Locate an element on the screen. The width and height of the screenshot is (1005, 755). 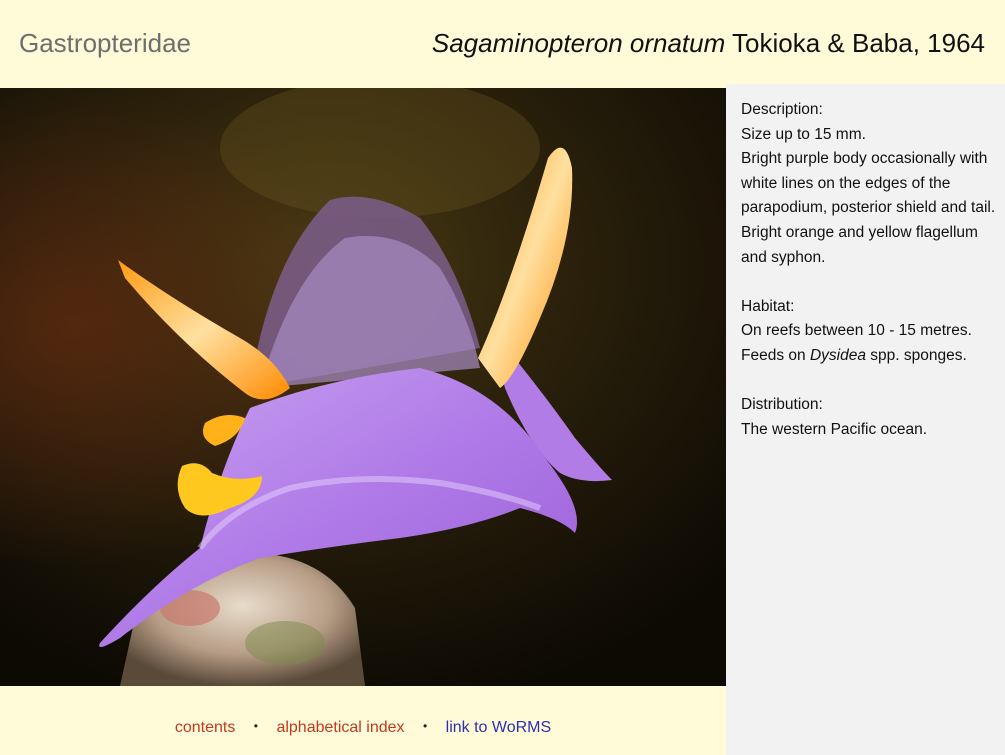
description-size: Size up to 15 mm. is located at coordinates (803, 134).